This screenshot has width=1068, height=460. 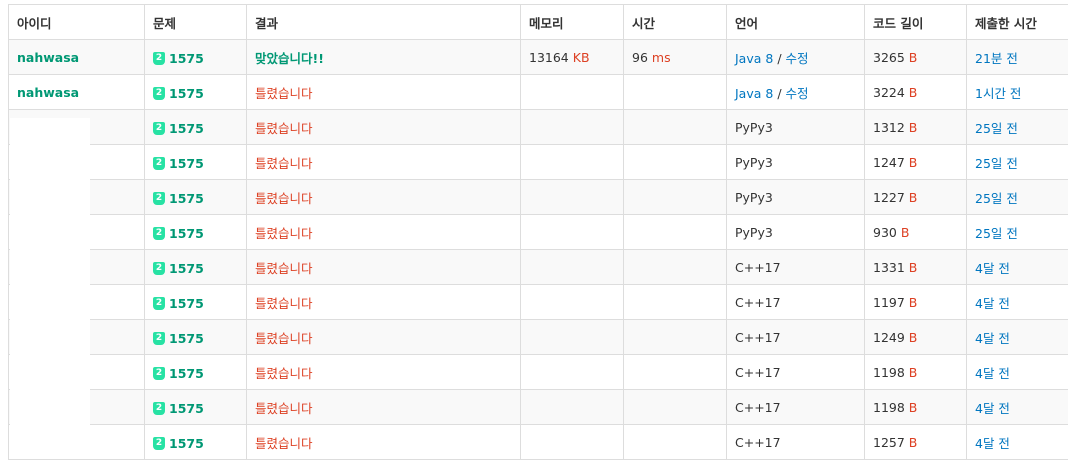 What do you see at coordinates (889, 127) in the screenshot?
I see `code-length-value: 1312` at bounding box center [889, 127].